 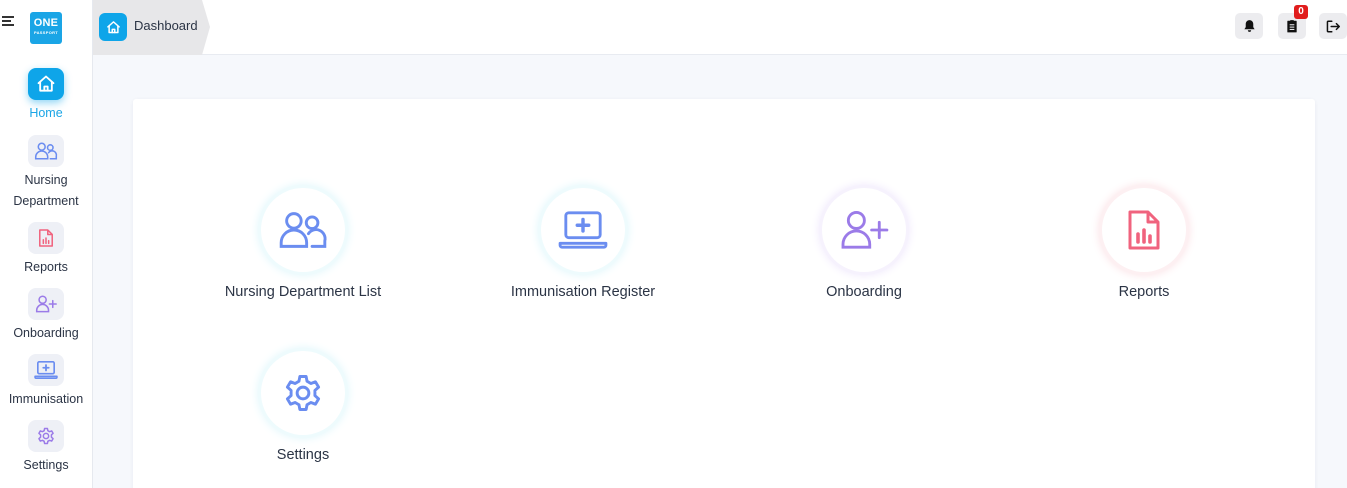 I want to click on bell-icon, so click(x=1249, y=26).